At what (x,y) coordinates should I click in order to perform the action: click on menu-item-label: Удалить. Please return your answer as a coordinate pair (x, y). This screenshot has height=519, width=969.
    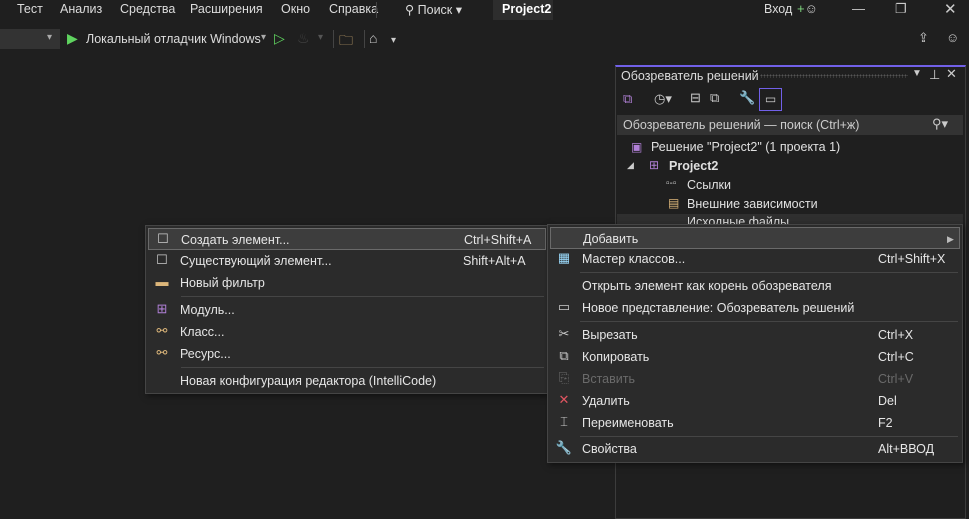
    Looking at the image, I should click on (606, 401).